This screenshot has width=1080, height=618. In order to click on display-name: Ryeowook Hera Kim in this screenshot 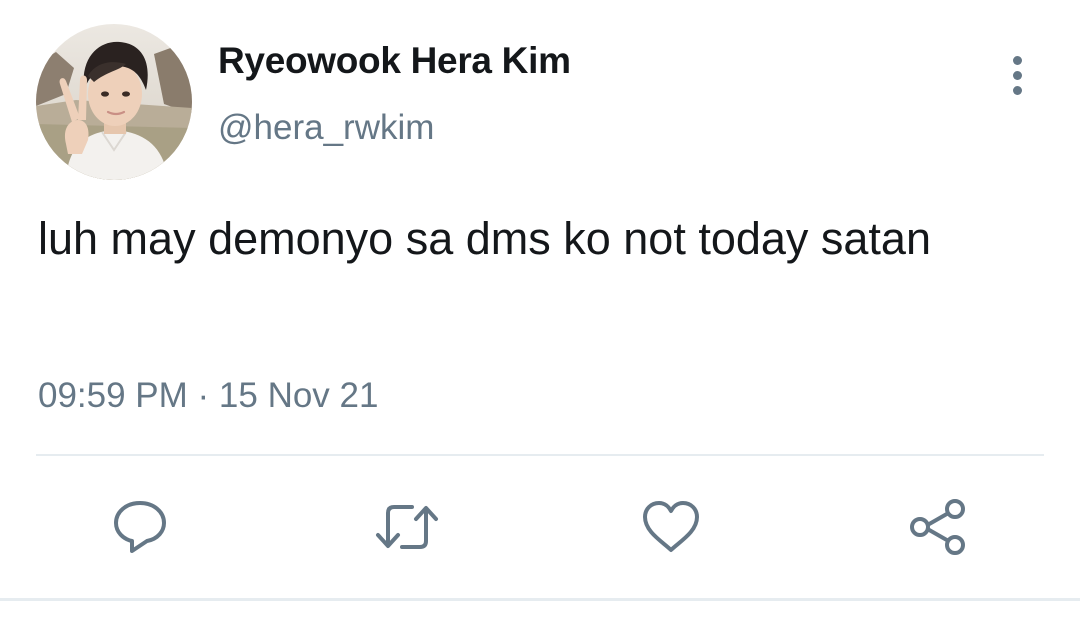, I will do `click(394, 61)`.